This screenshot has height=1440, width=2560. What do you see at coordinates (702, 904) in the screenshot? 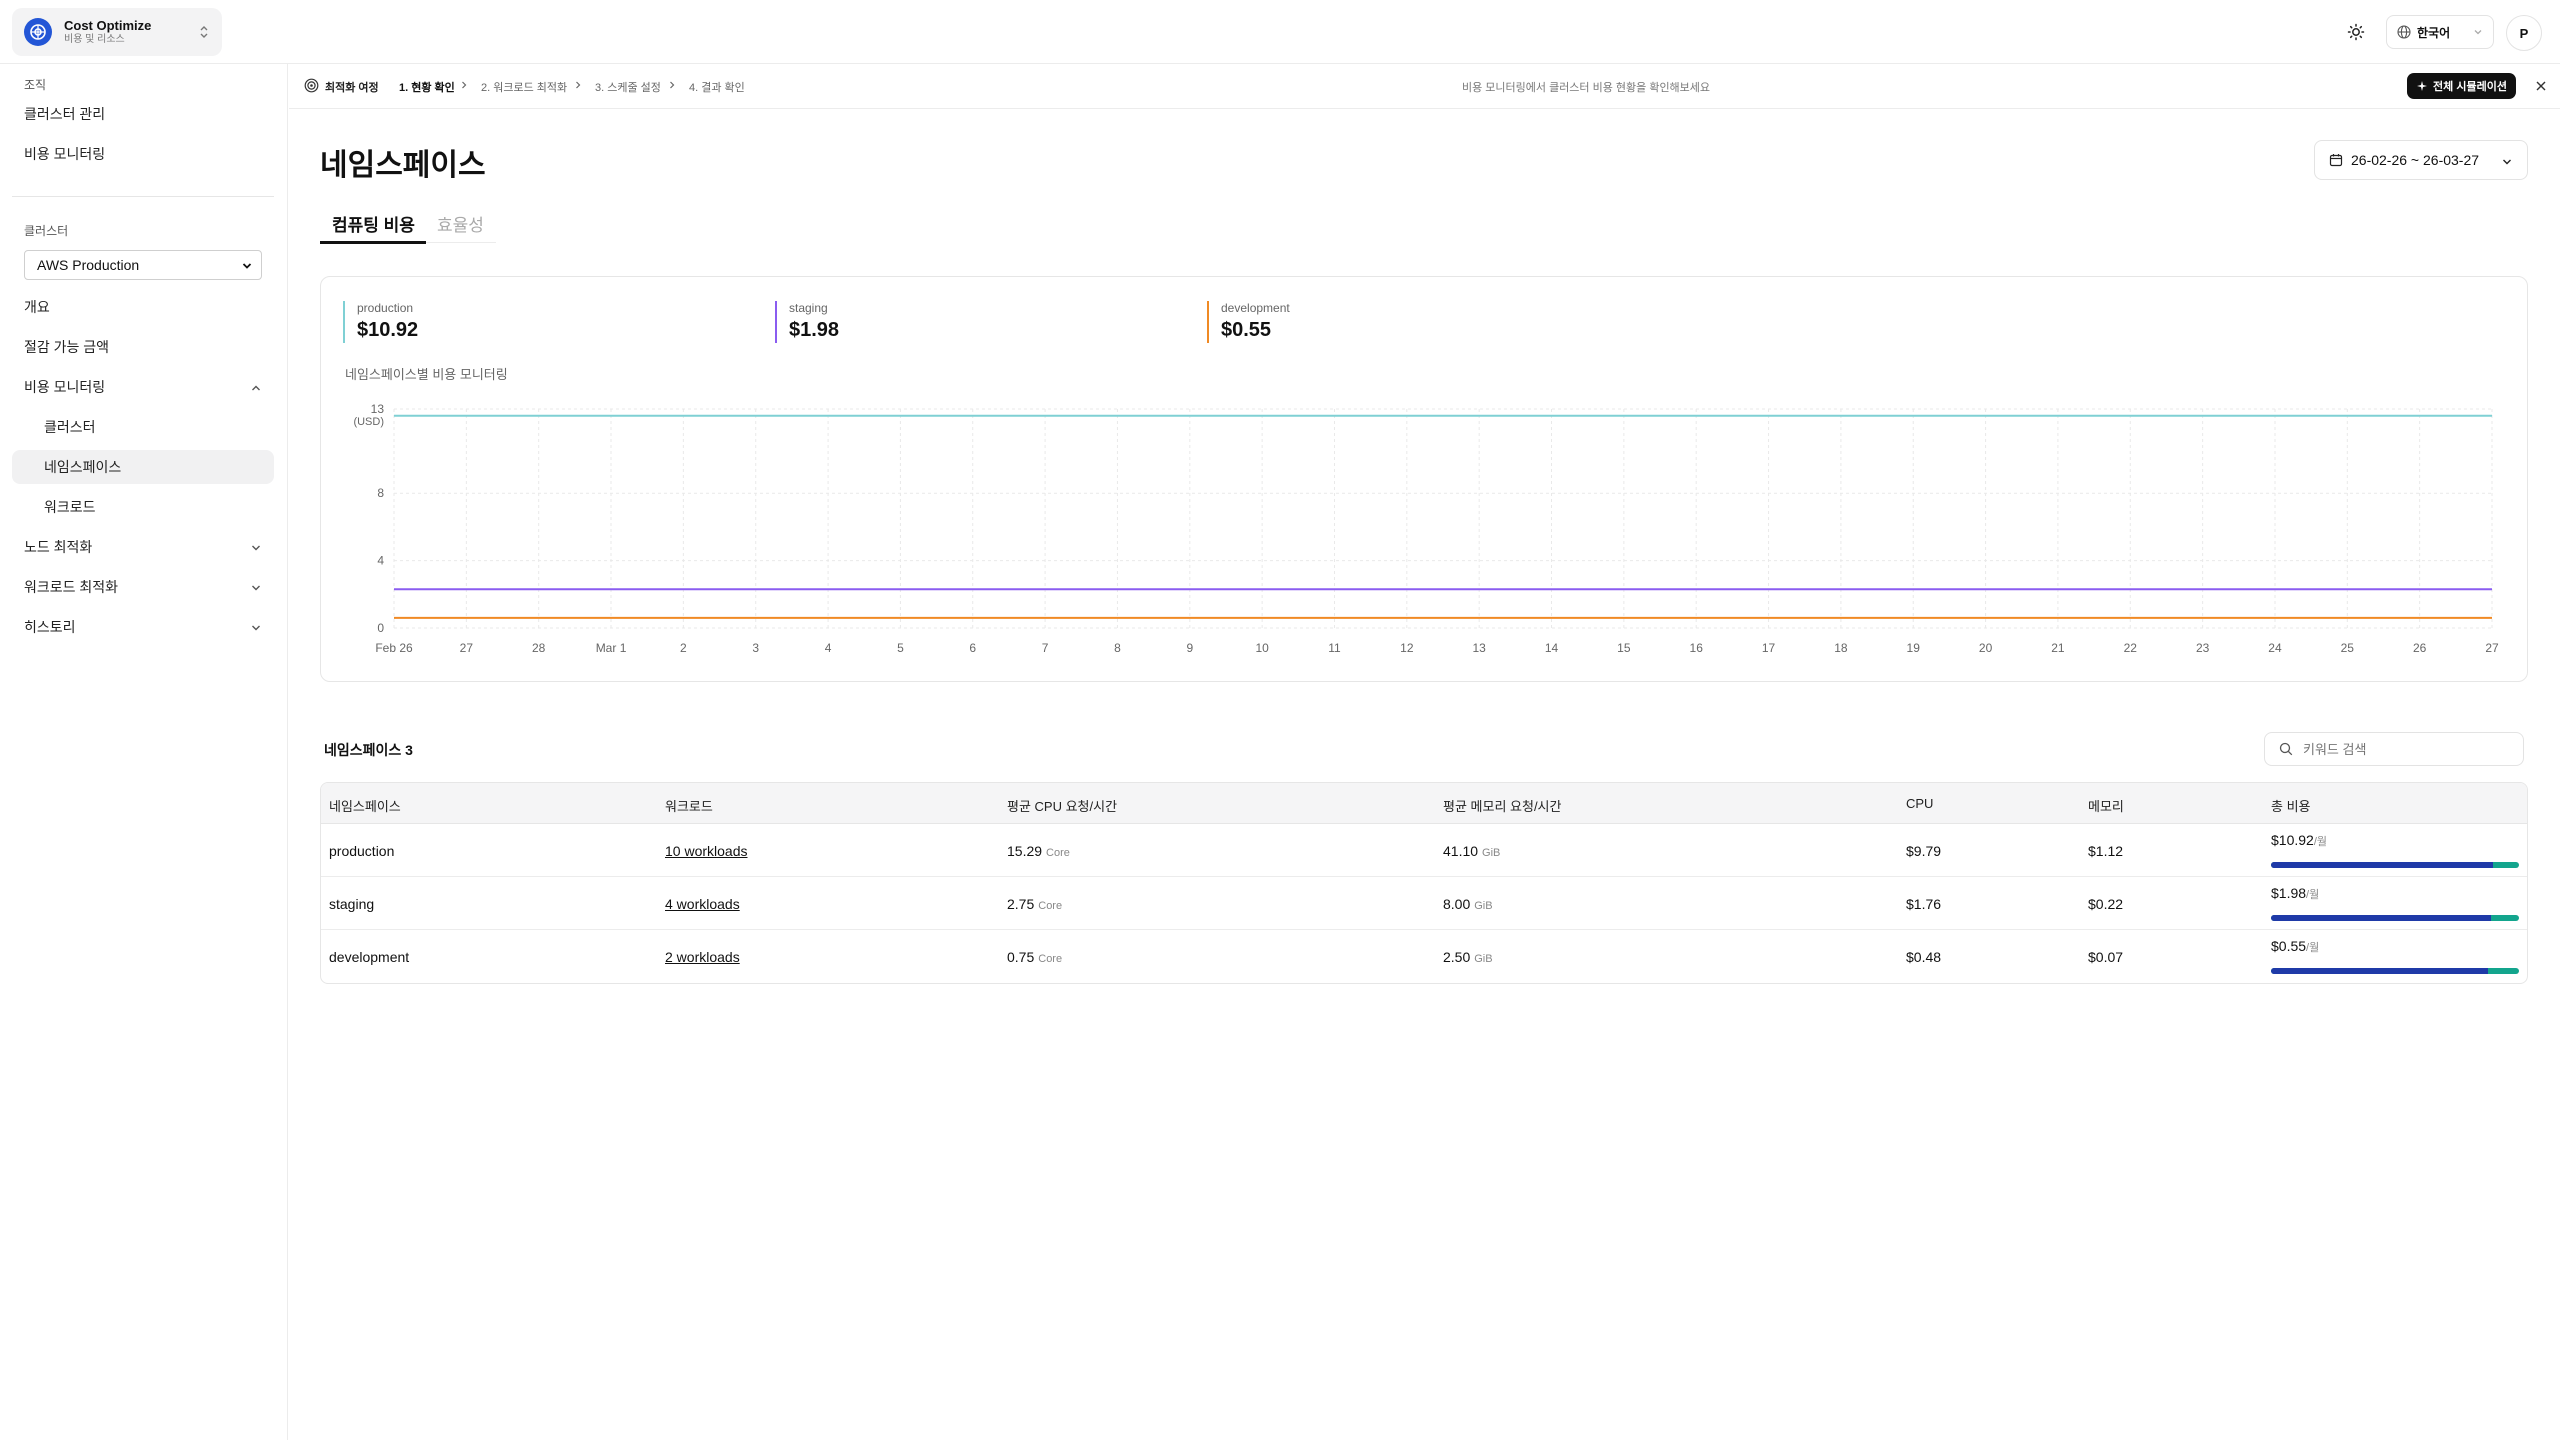
I see `workloads-link: 4 workloads` at bounding box center [702, 904].